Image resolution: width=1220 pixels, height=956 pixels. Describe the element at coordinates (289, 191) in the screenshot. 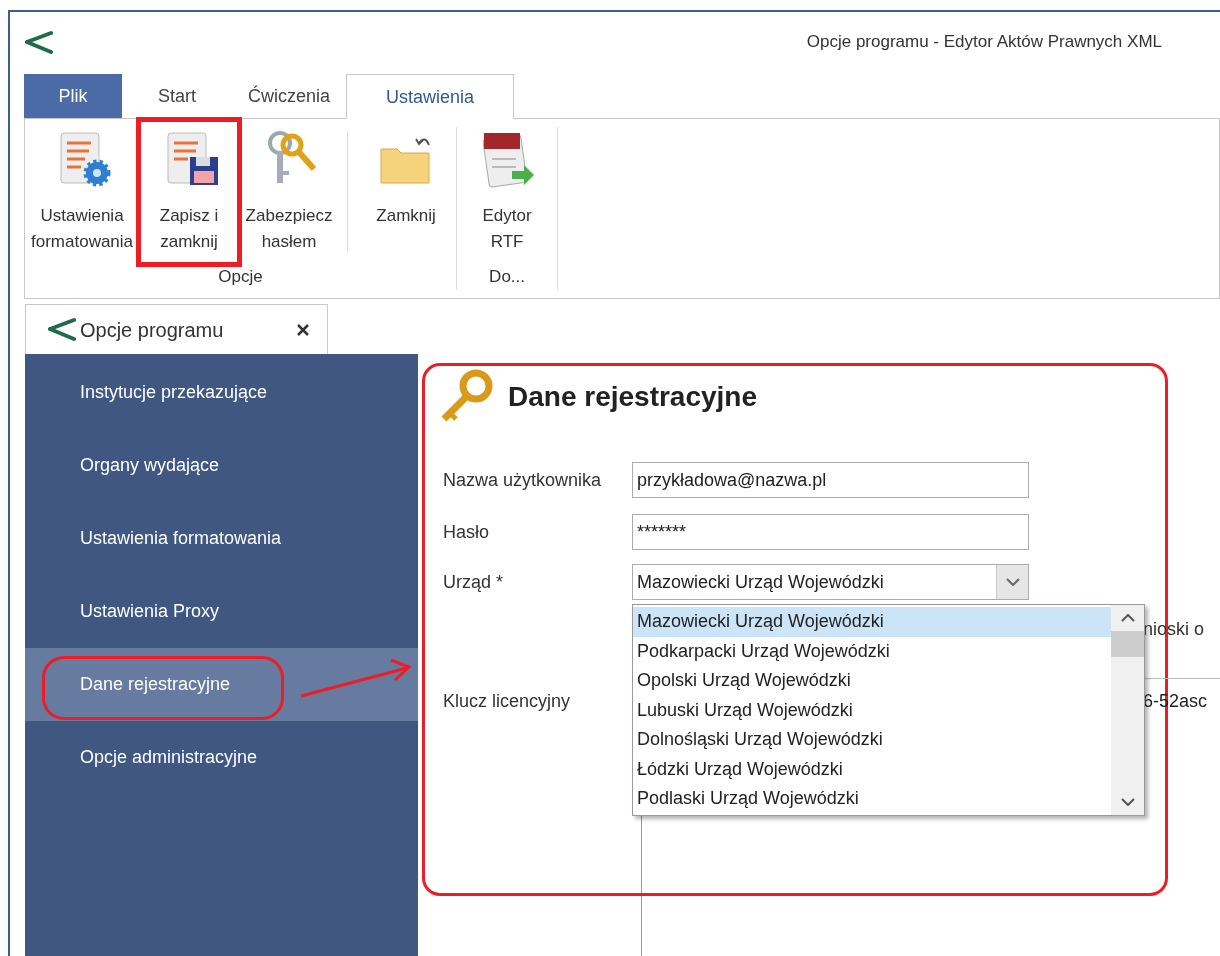

I see `ribbon-button: Zabezpiecz hasłem` at that location.